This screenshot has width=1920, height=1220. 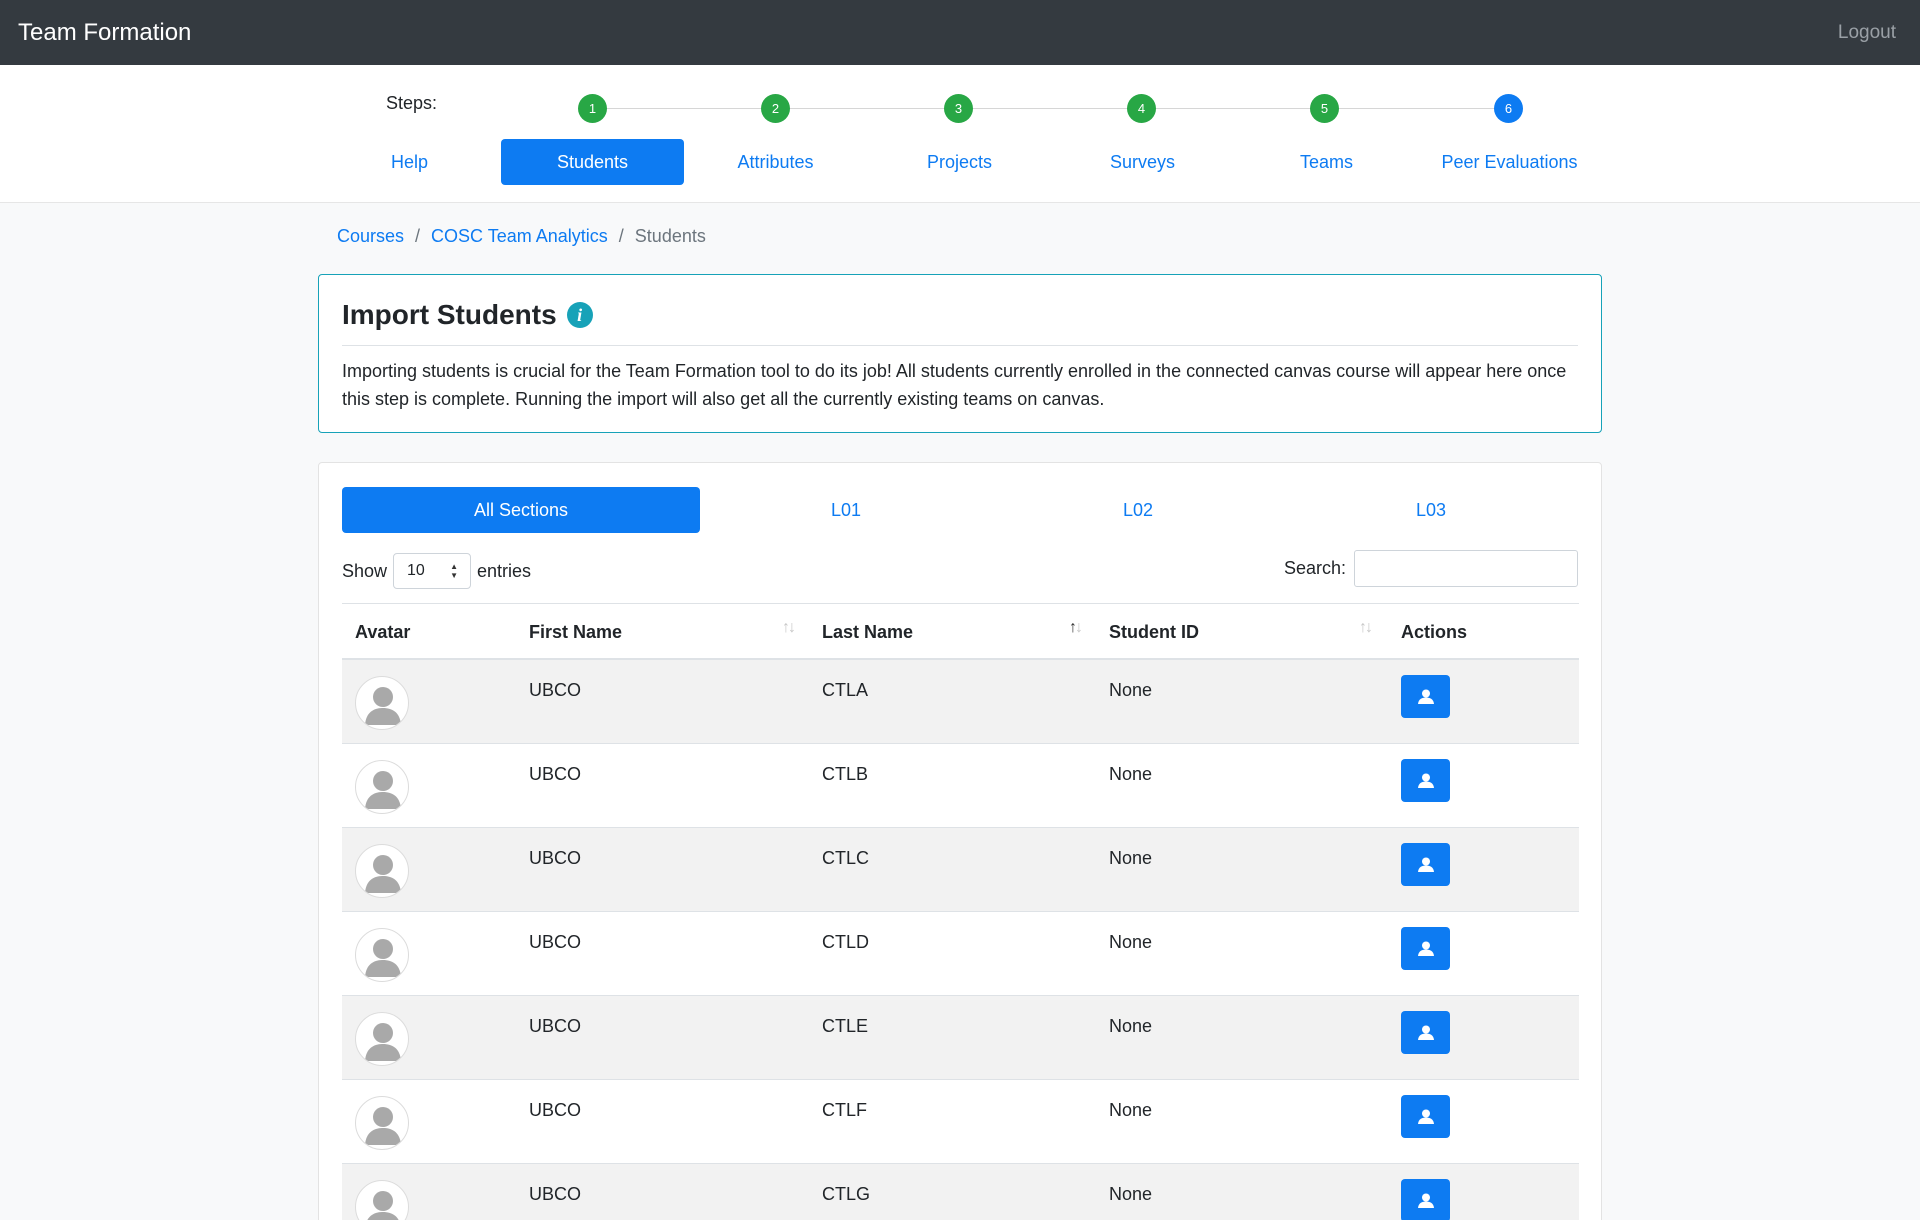 What do you see at coordinates (960, 1122) in the screenshot?
I see `table-row: UBCO CTLF None` at bounding box center [960, 1122].